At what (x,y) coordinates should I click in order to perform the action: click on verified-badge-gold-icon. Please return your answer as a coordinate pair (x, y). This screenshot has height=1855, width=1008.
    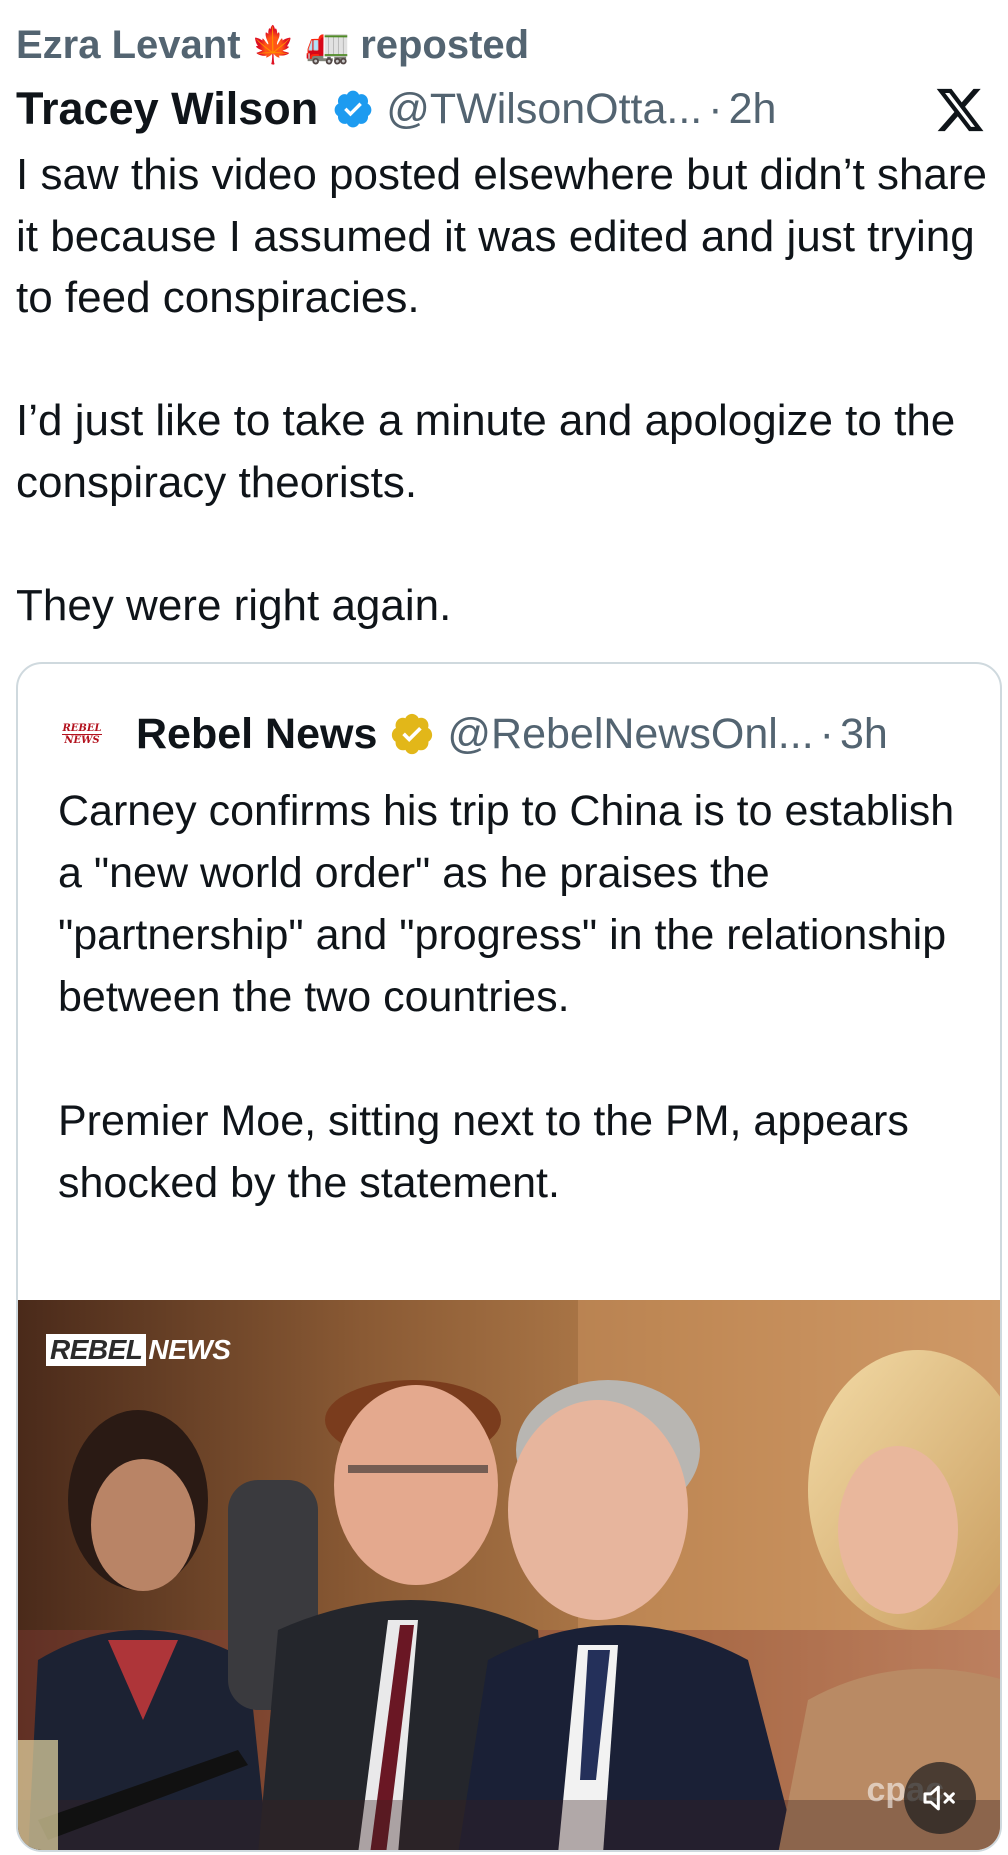
    Looking at the image, I should click on (412, 734).